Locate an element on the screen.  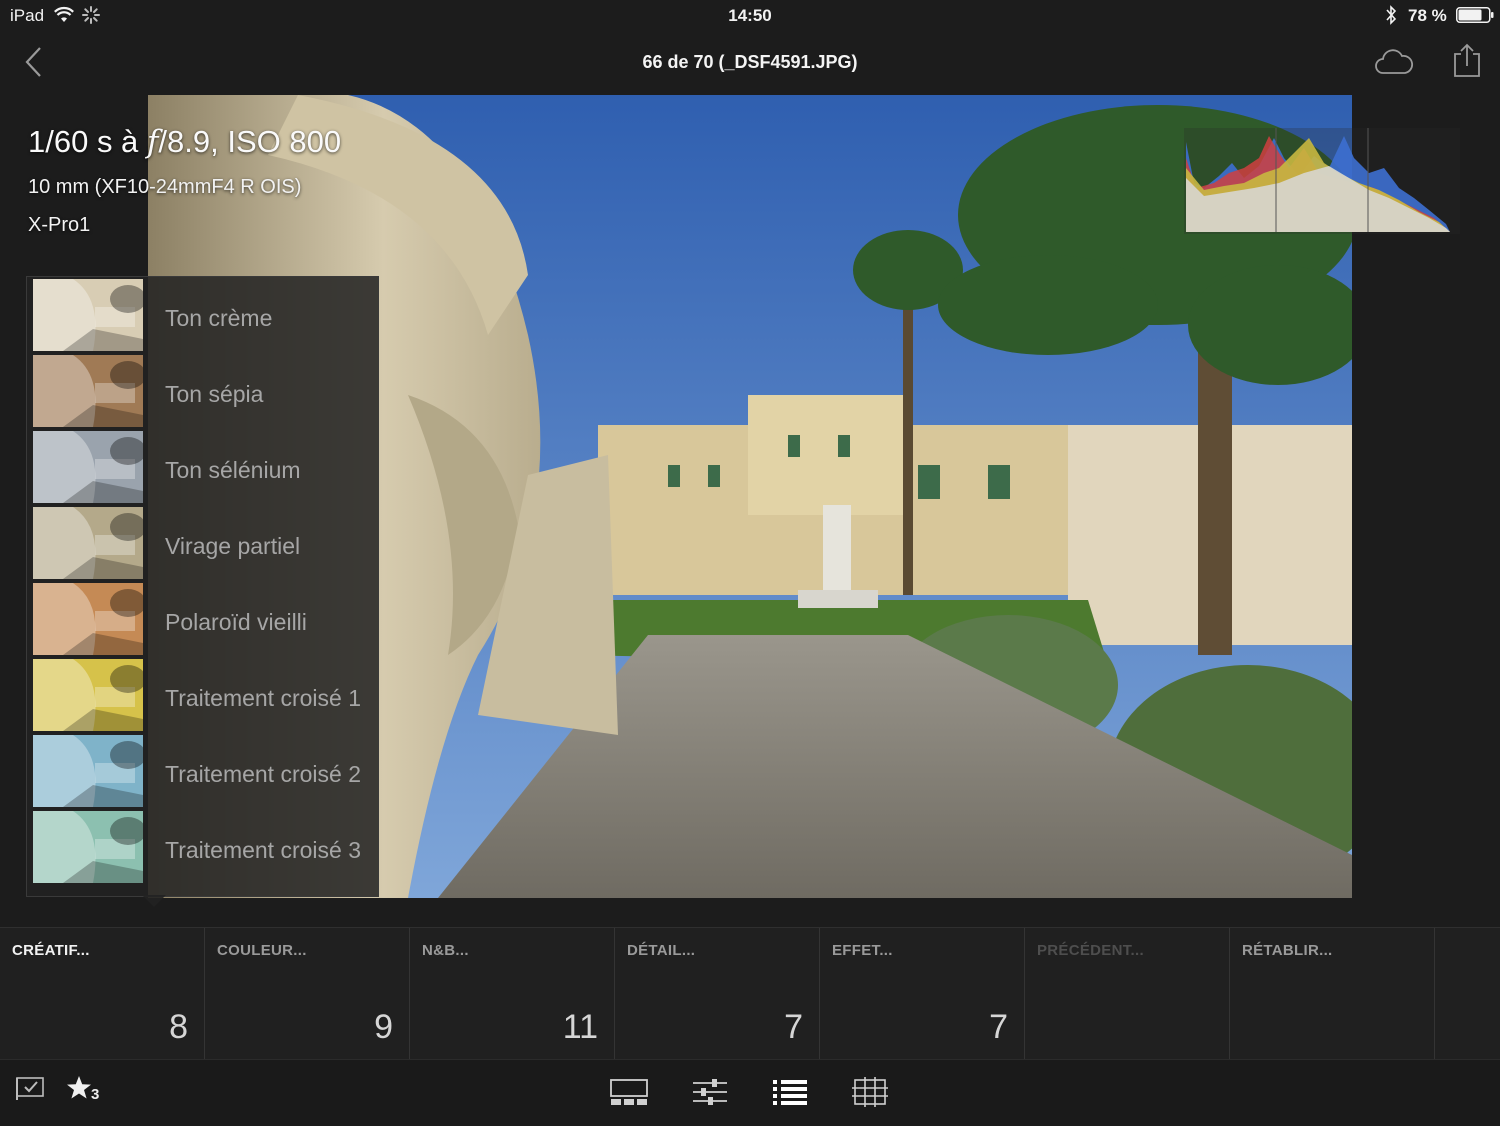
bluetooth-icon is located at coordinates (1391, 15).